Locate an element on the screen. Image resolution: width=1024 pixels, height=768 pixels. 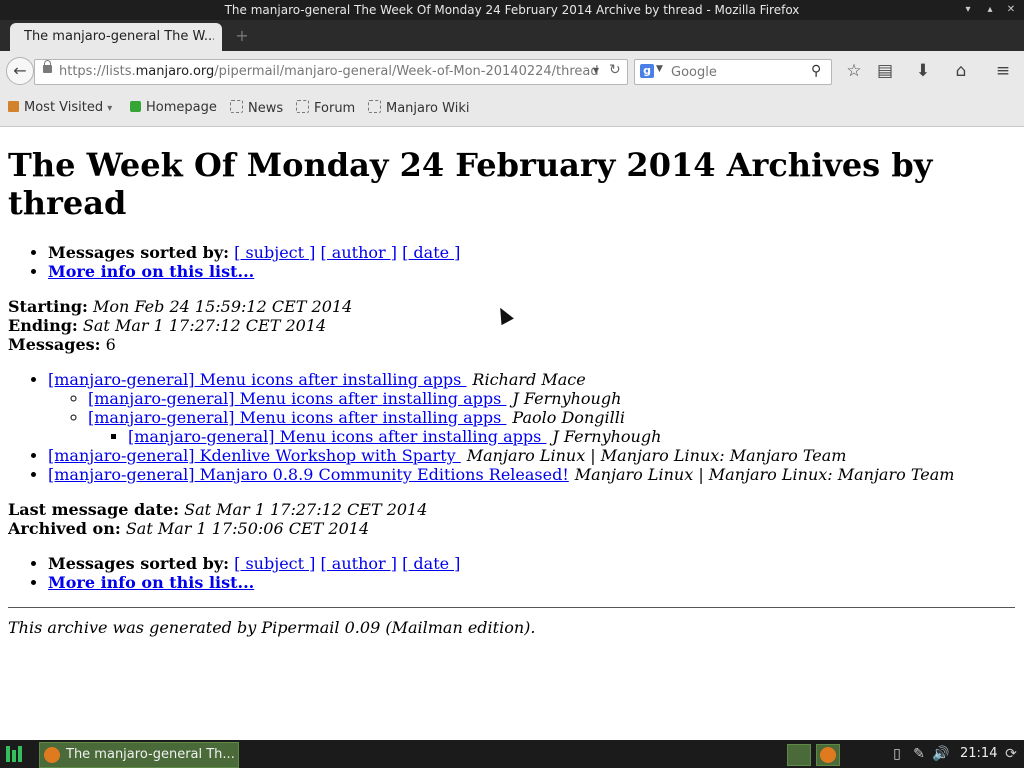
back-arrow-icon: ← is located at coordinates (20, 71).